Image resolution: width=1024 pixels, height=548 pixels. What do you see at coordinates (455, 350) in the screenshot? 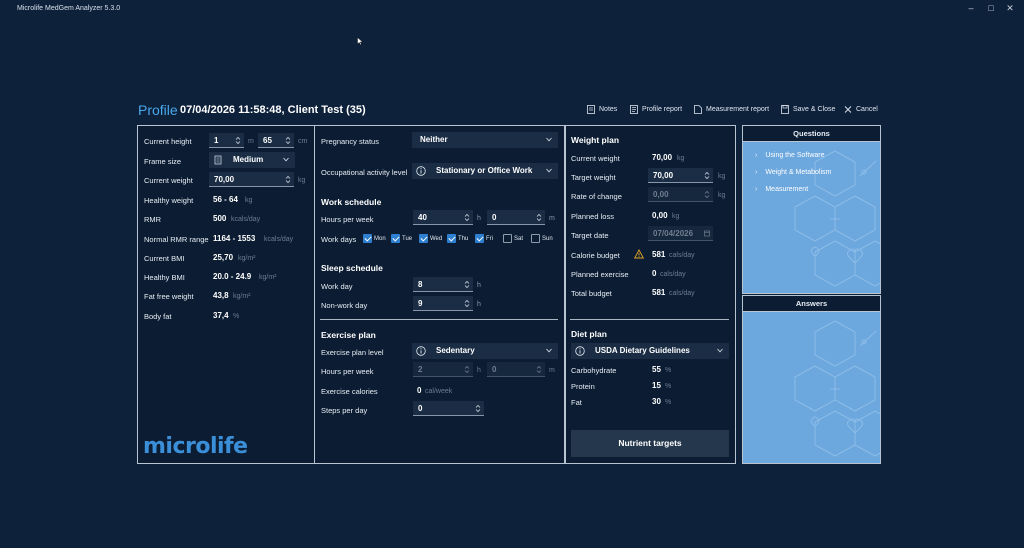
I see `exercise-level-value: Sedentary` at bounding box center [455, 350].